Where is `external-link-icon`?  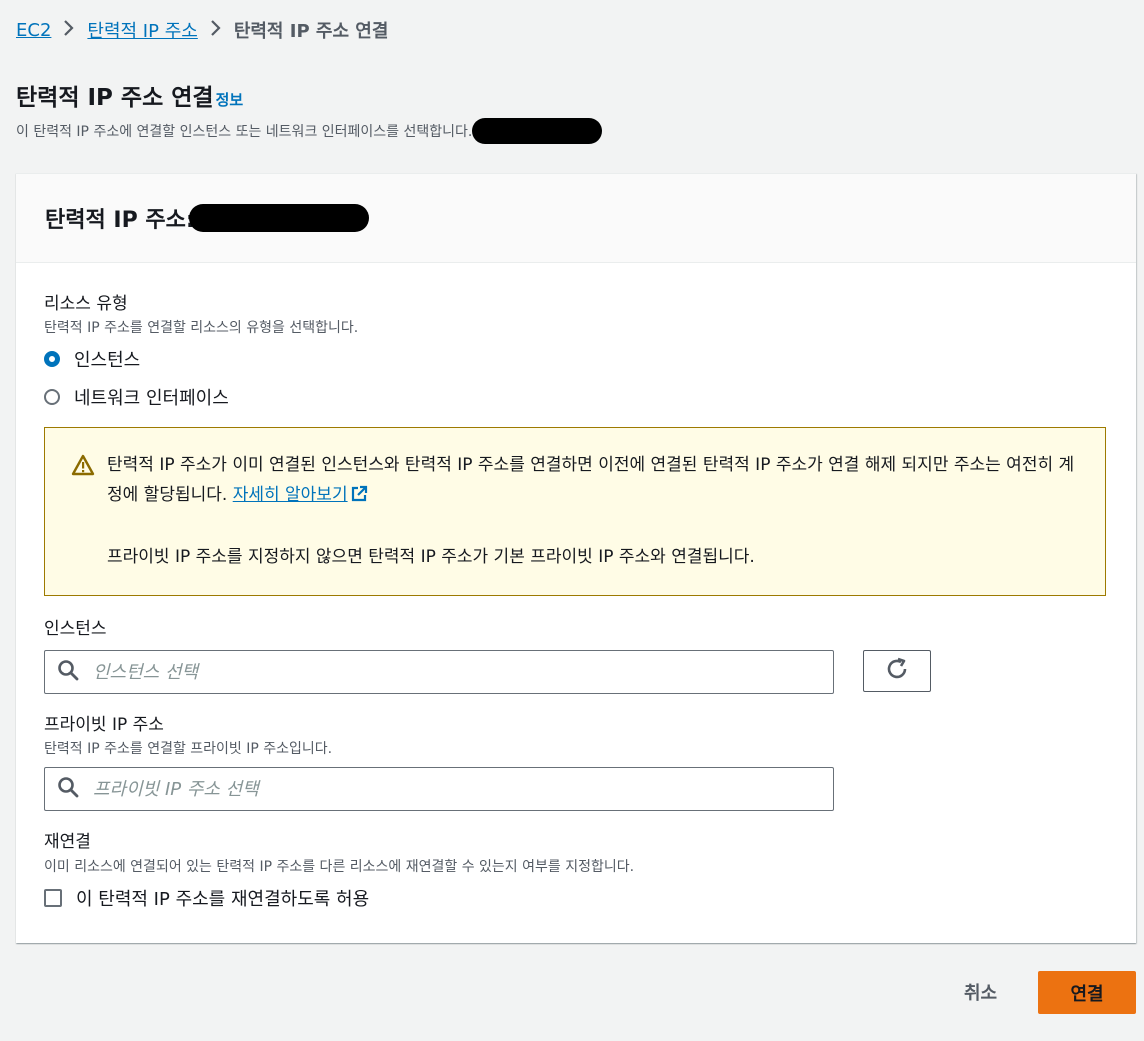 external-link-icon is located at coordinates (358, 495).